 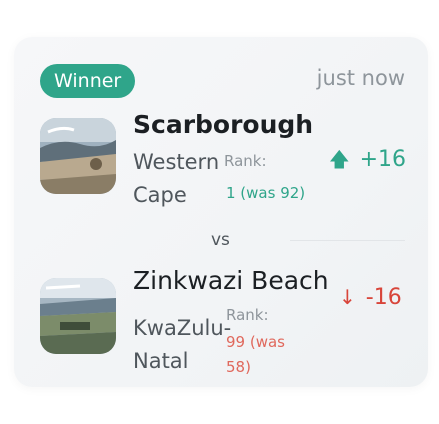 I want to click on winner-name: Scarborough, so click(x=223, y=124).